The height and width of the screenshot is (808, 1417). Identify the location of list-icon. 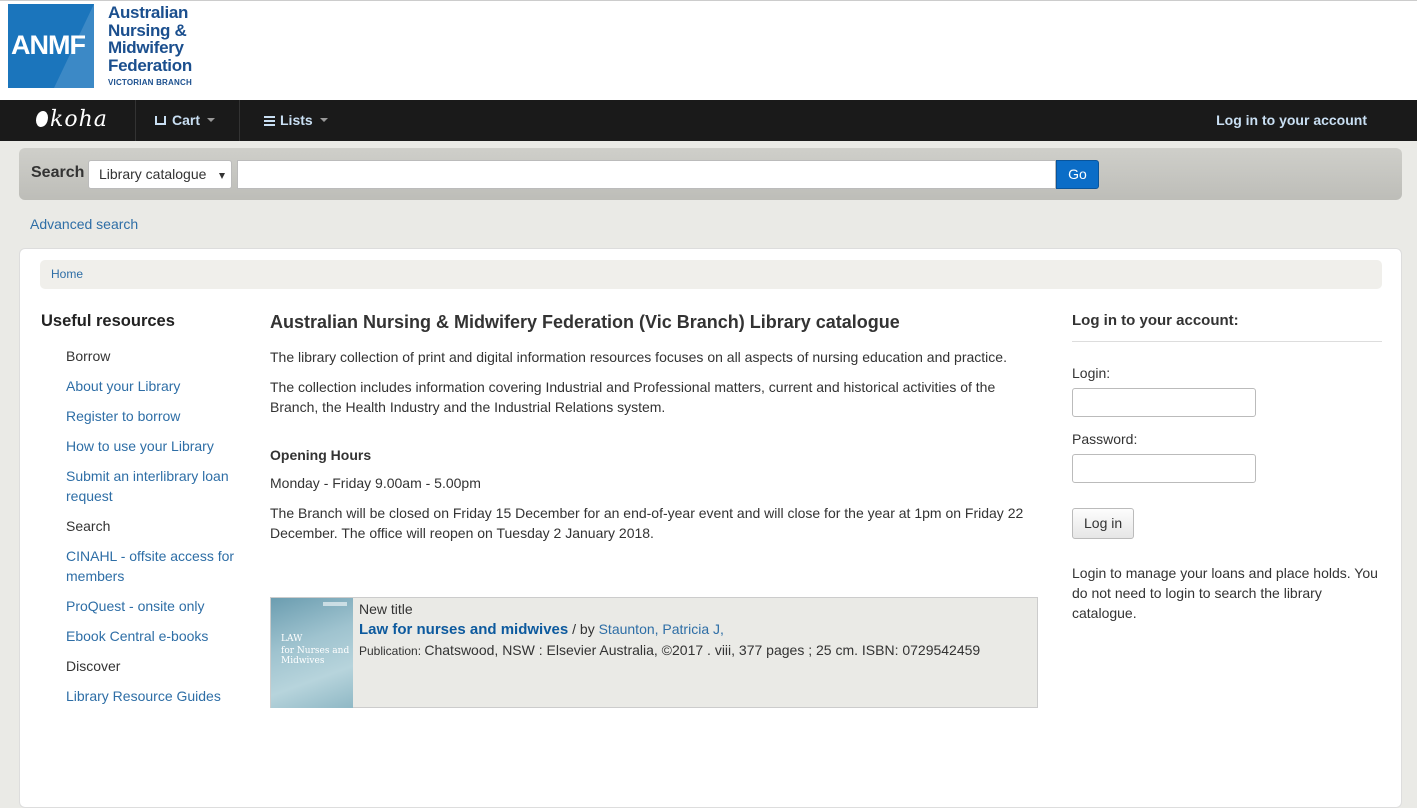
(269, 121).